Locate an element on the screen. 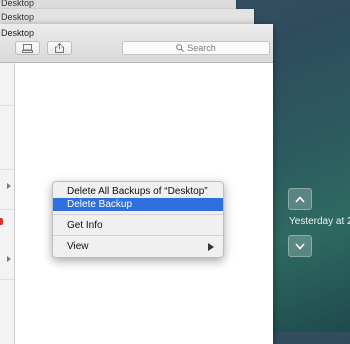 The image size is (350, 344). chevron-up-icon is located at coordinates (300, 199).